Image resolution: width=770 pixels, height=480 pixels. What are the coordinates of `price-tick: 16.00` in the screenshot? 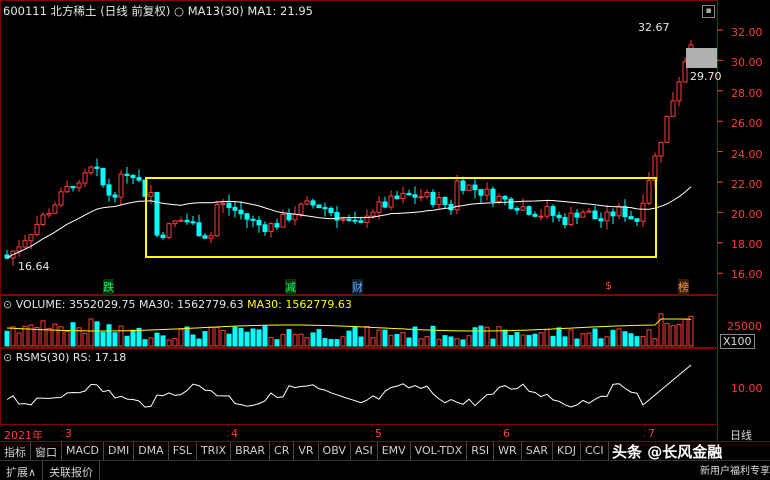 It's located at (747, 274).